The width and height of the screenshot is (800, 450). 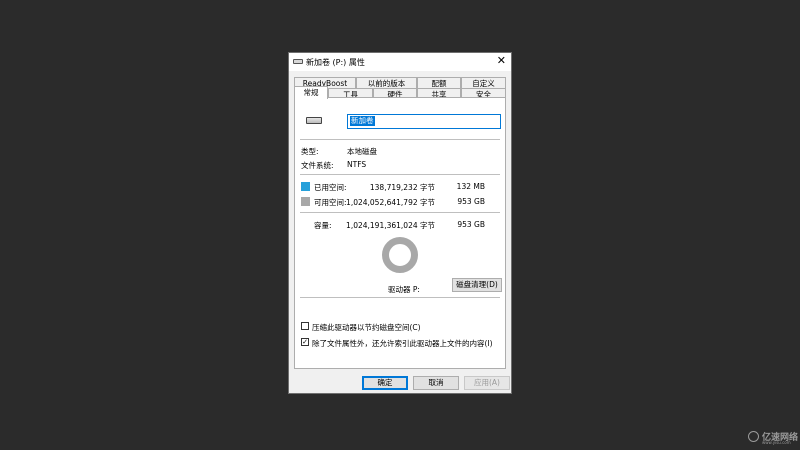 I want to click on watermark-logo-icon, so click(x=753, y=436).